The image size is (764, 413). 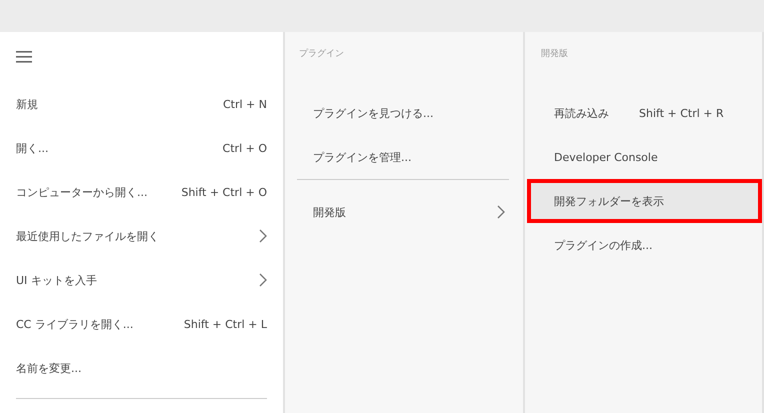 I want to click on menu-item: 開発版, so click(x=403, y=212).